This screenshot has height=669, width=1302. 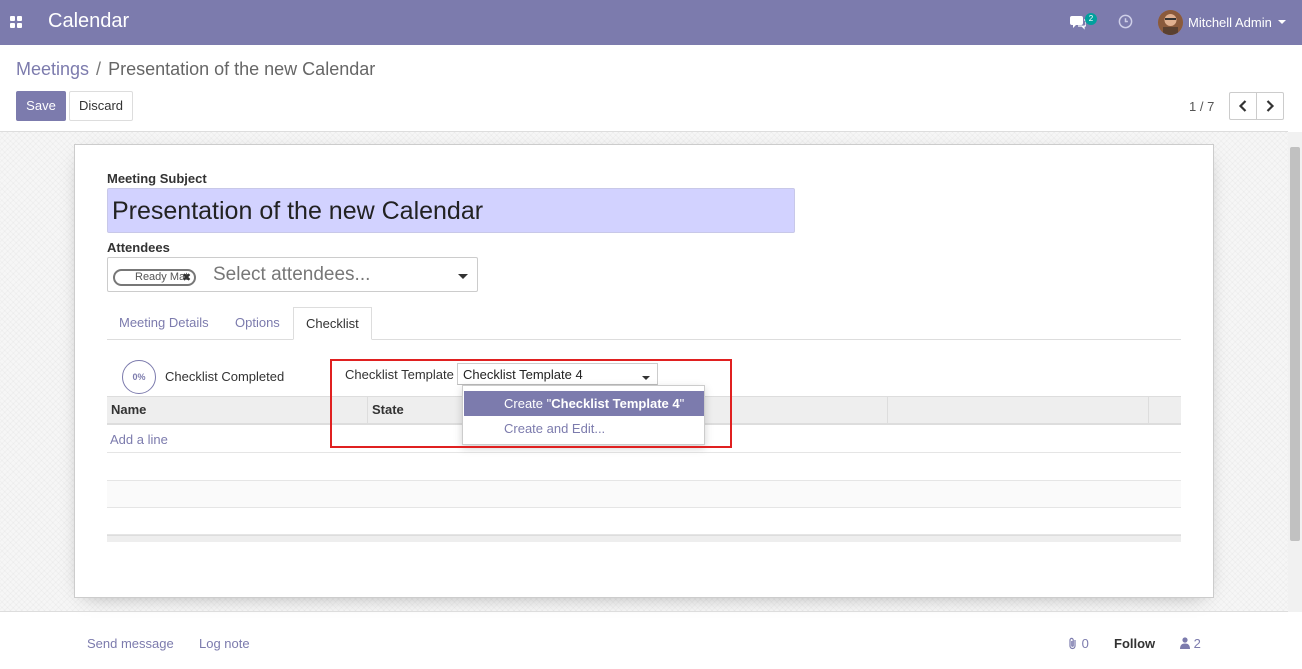 I want to click on apps-menu-icon, so click(x=16, y=22).